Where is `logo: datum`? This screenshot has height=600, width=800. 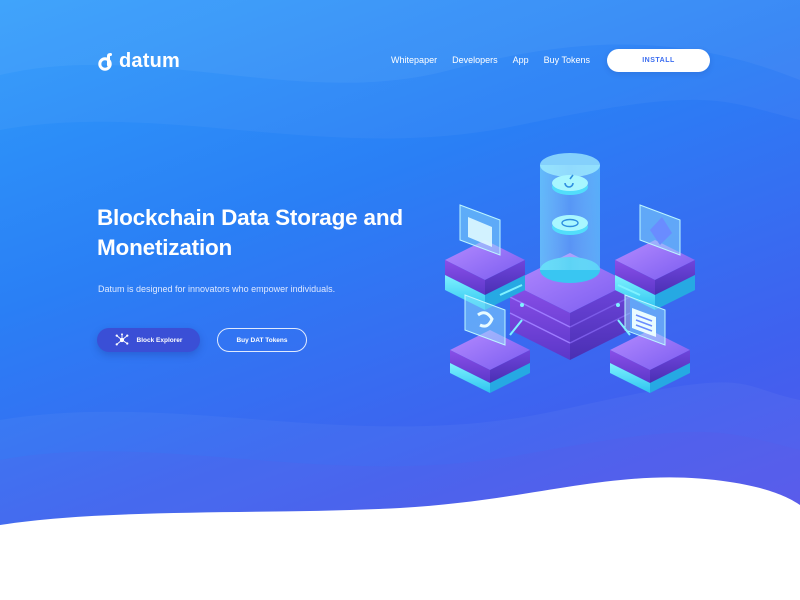
logo: datum is located at coordinates (138, 61).